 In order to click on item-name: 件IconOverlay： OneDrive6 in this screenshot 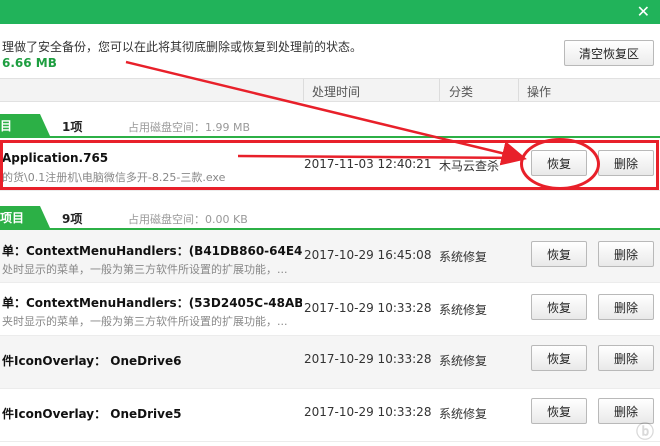, I will do `click(92, 361)`.